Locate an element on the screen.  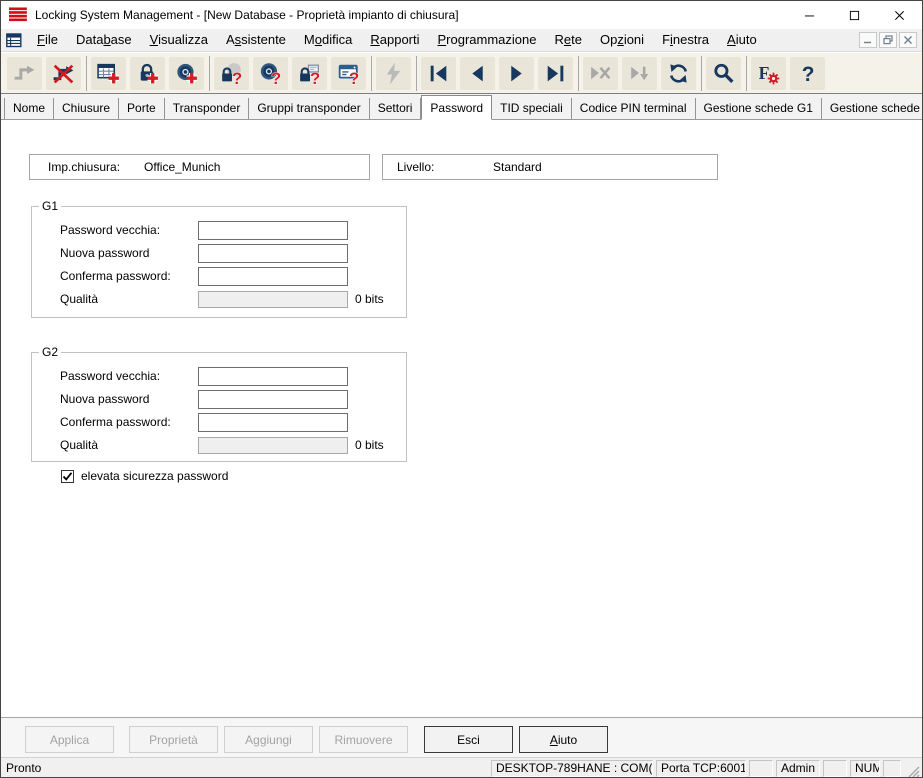
menu-finestra: Finestra is located at coordinates (685, 40).